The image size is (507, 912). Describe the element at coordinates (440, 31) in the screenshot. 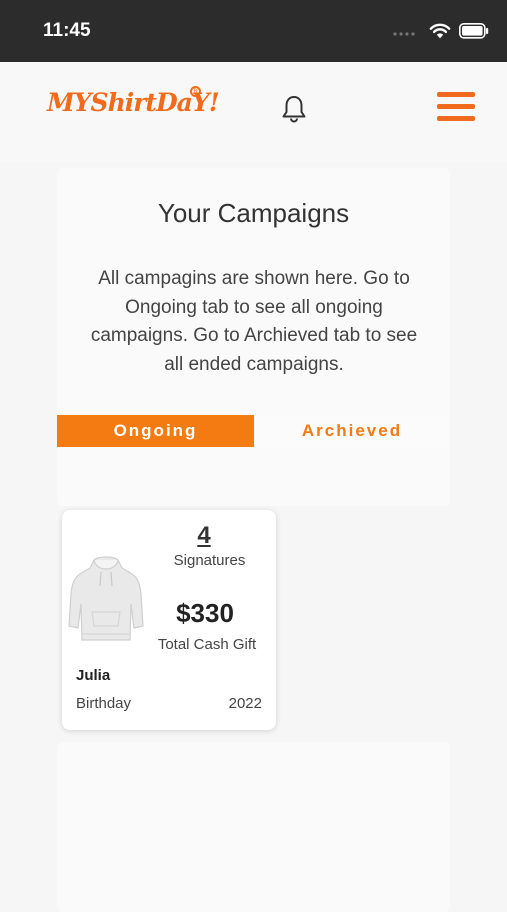

I see `wifi-icon` at that location.